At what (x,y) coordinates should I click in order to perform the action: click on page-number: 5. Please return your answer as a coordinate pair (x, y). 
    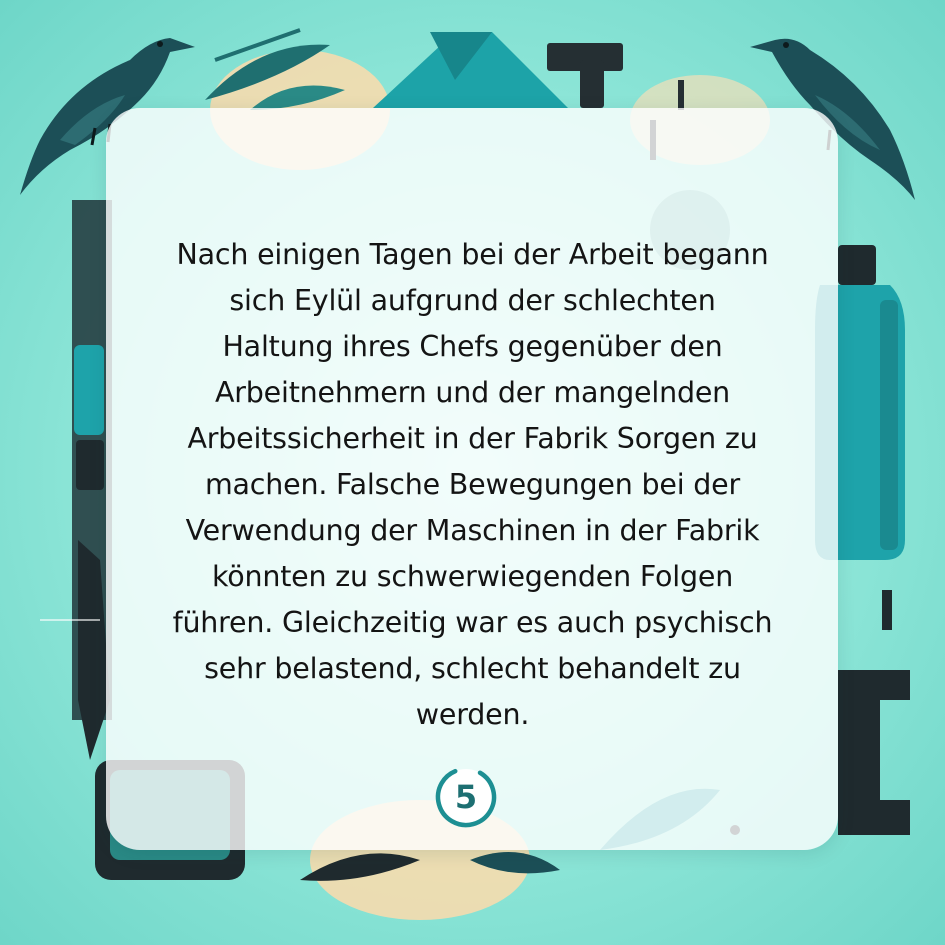
    Looking at the image, I should click on (466, 797).